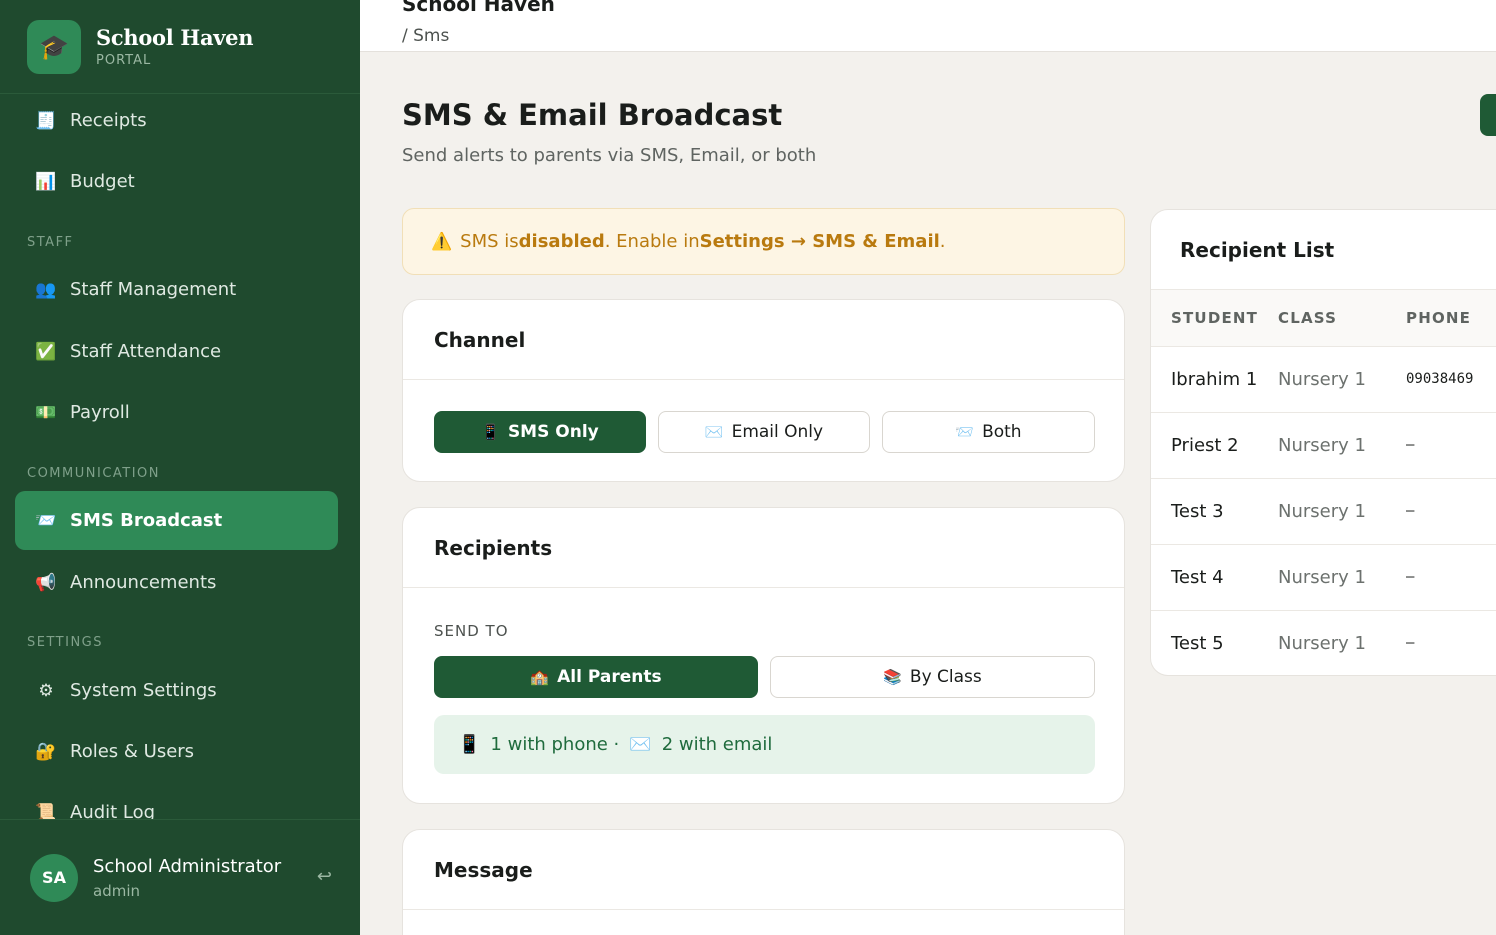  I want to click on settings-link: Settings → SMS & Email, so click(820, 241).